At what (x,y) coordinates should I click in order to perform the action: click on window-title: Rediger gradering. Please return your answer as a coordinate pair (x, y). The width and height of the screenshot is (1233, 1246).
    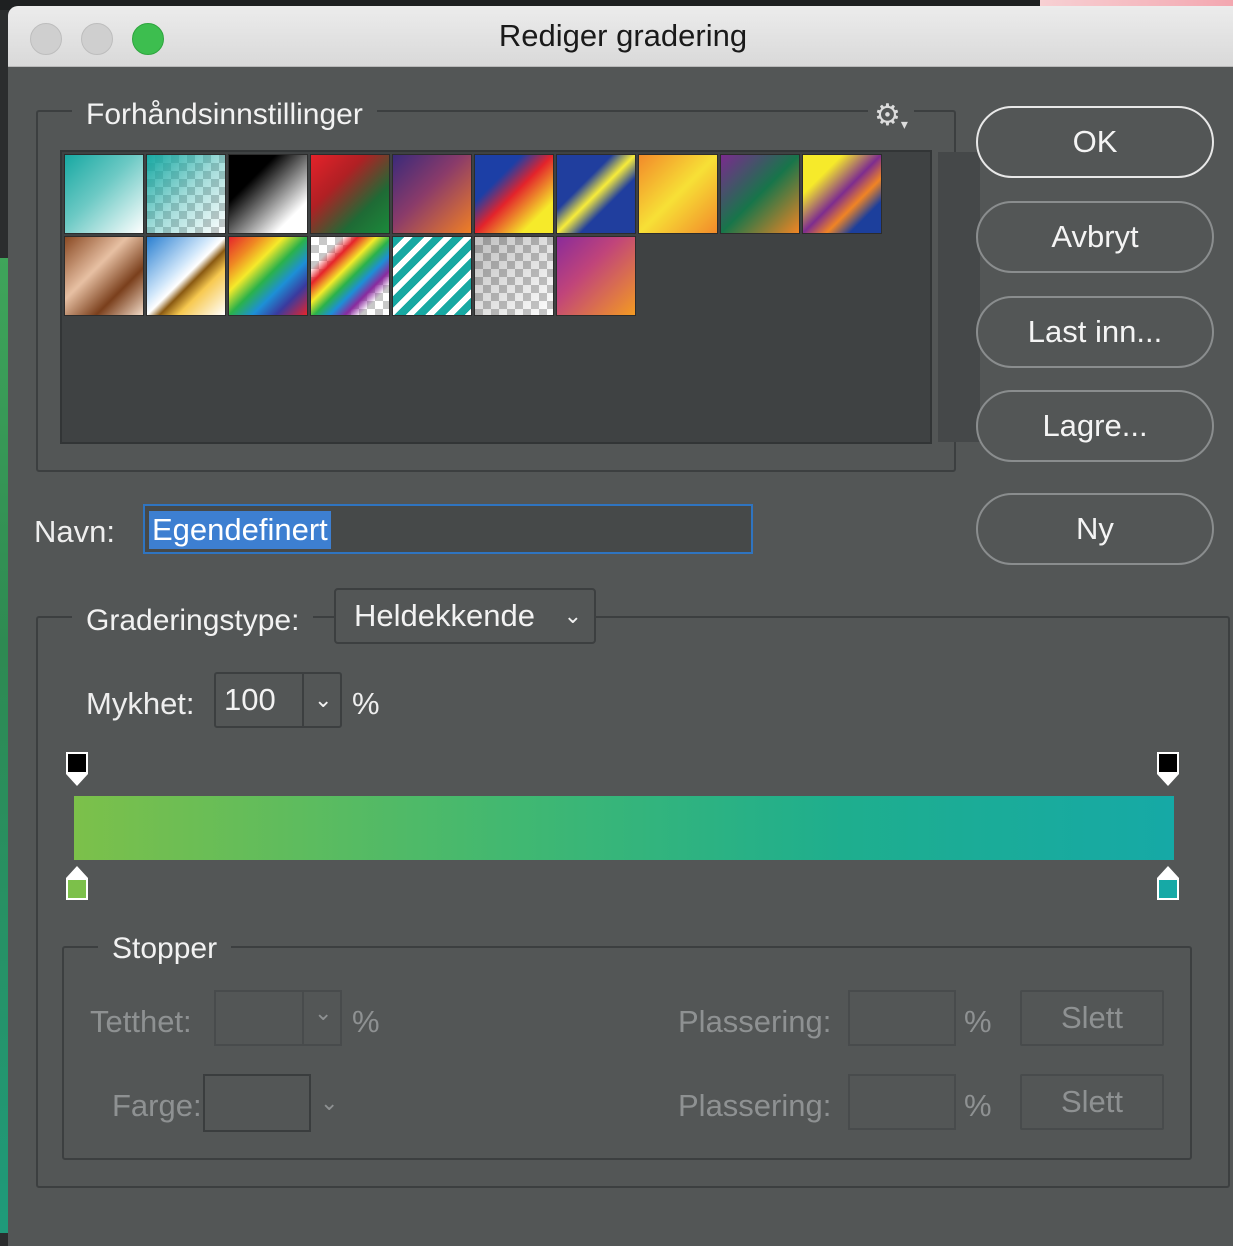
    Looking at the image, I should click on (623, 35).